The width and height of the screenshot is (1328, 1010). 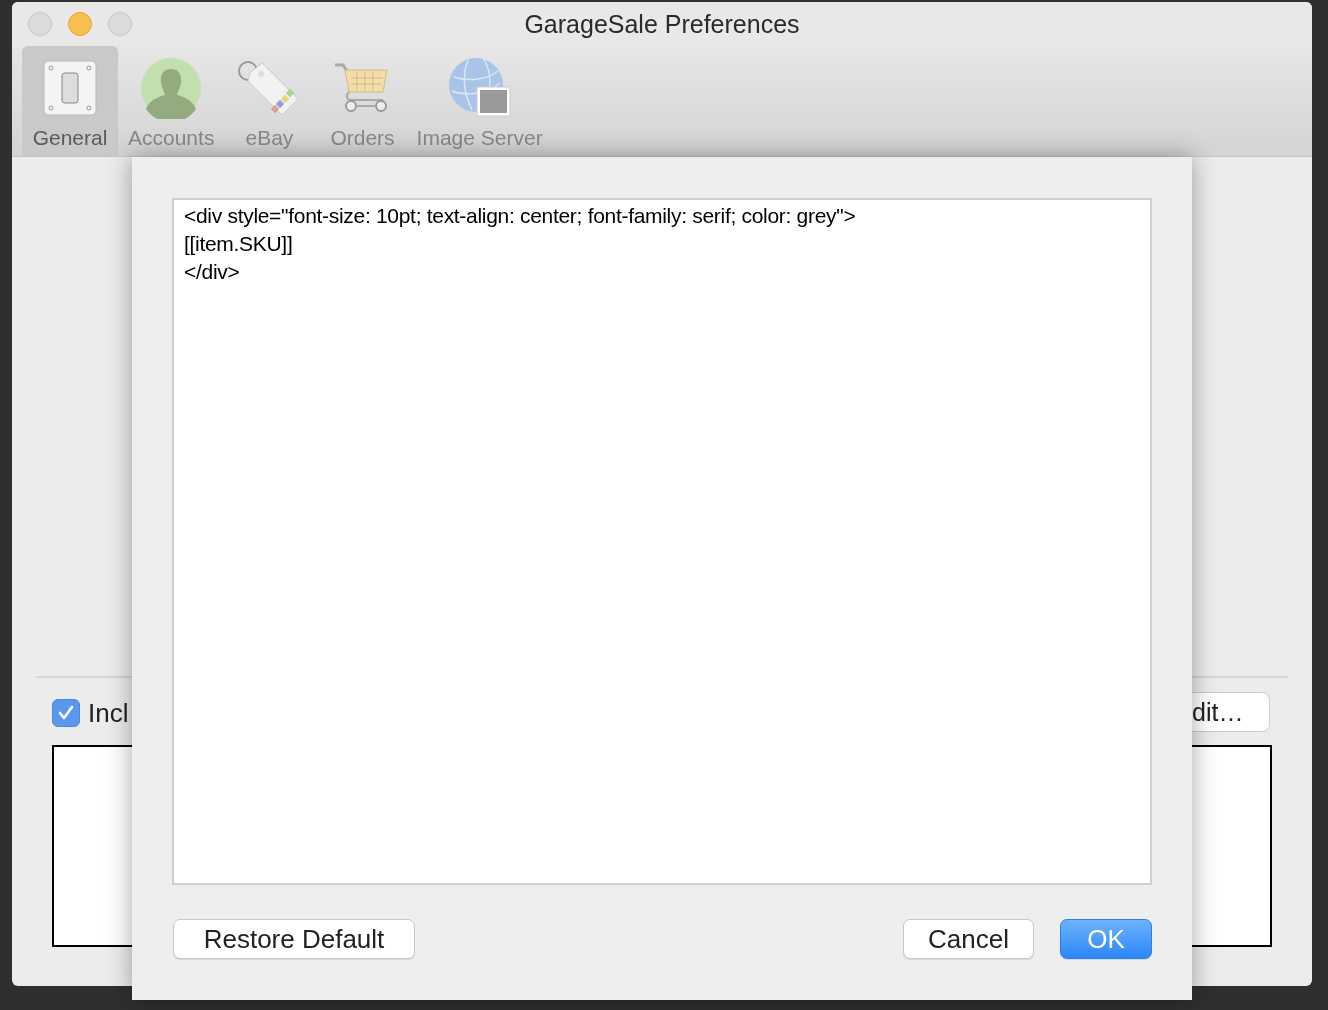 What do you see at coordinates (80, 24) in the screenshot?
I see `minimize-button` at bounding box center [80, 24].